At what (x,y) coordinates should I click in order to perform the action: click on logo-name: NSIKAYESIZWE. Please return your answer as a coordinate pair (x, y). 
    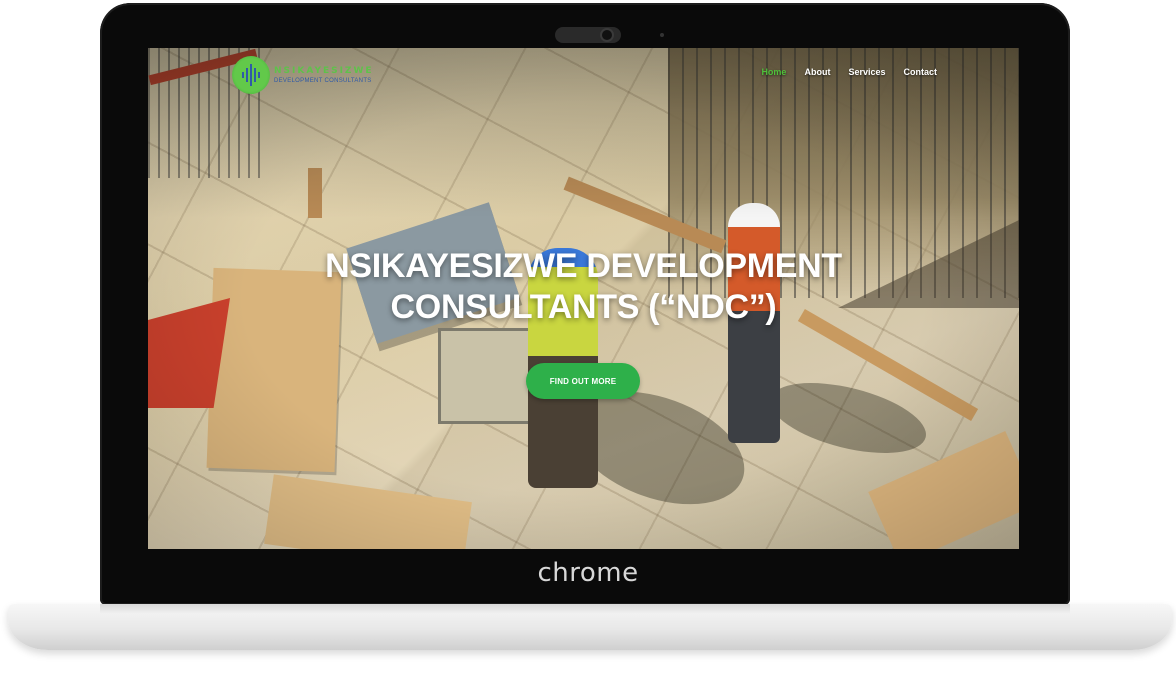
    Looking at the image, I should click on (324, 70).